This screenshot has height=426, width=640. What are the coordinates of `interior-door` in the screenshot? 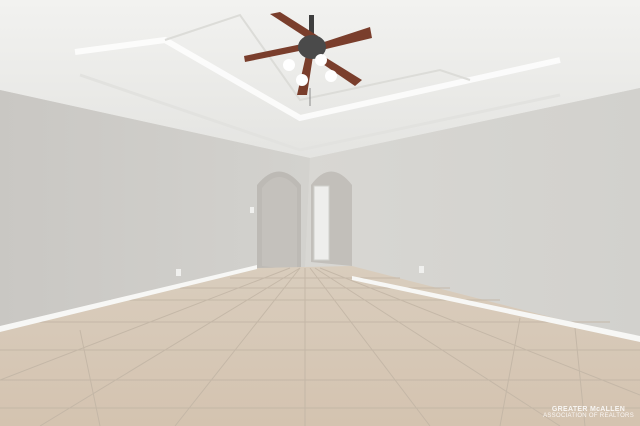 It's located at (321, 223).